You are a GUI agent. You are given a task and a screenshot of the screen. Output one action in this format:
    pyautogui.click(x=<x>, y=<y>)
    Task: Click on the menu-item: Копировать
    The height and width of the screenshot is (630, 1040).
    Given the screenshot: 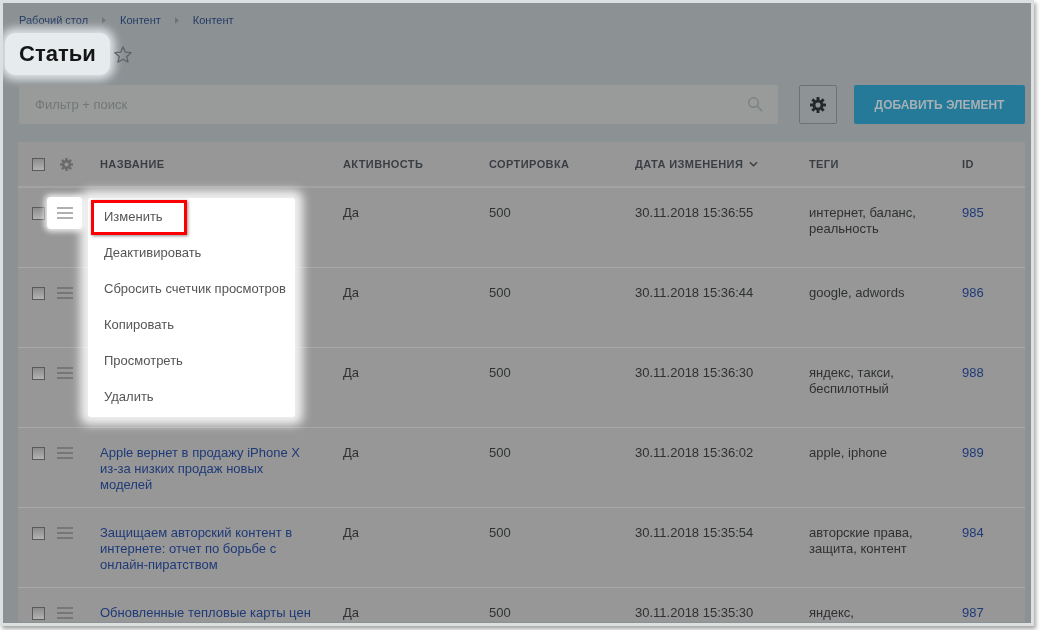 What is the action you would take?
    pyautogui.click(x=137, y=325)
    